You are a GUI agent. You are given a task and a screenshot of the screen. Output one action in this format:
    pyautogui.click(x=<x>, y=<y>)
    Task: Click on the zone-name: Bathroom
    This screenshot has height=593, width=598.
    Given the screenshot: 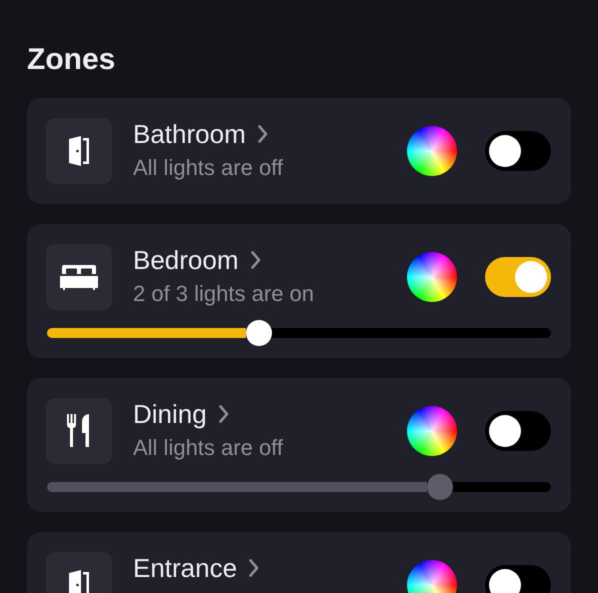 What is the action you would take?
    pyautogui.click(x=189, y=134)
    